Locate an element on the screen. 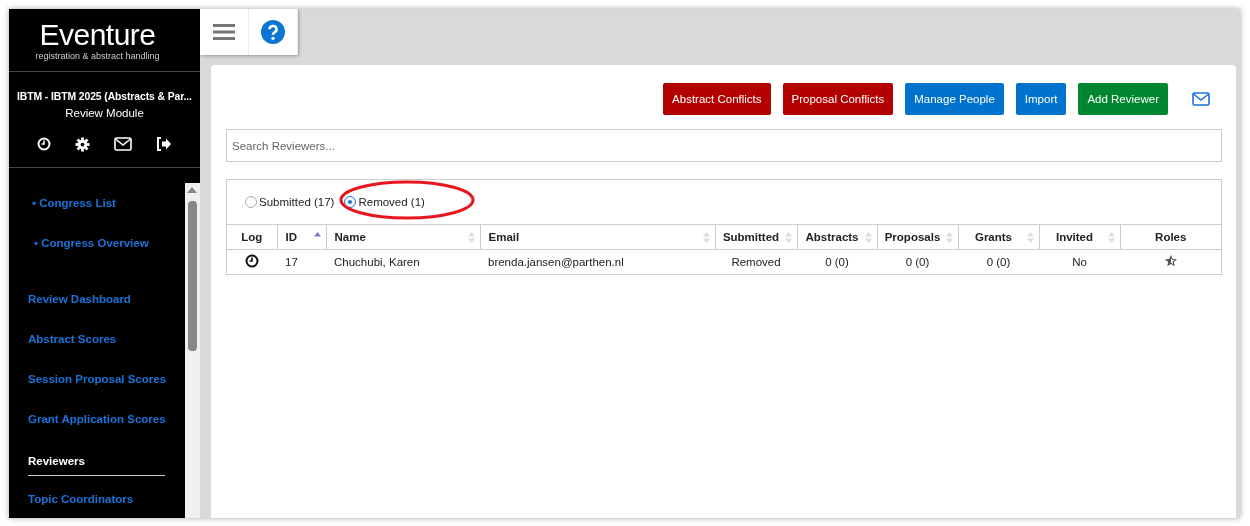  logo: Eventure is located at coordinates (97, 34).